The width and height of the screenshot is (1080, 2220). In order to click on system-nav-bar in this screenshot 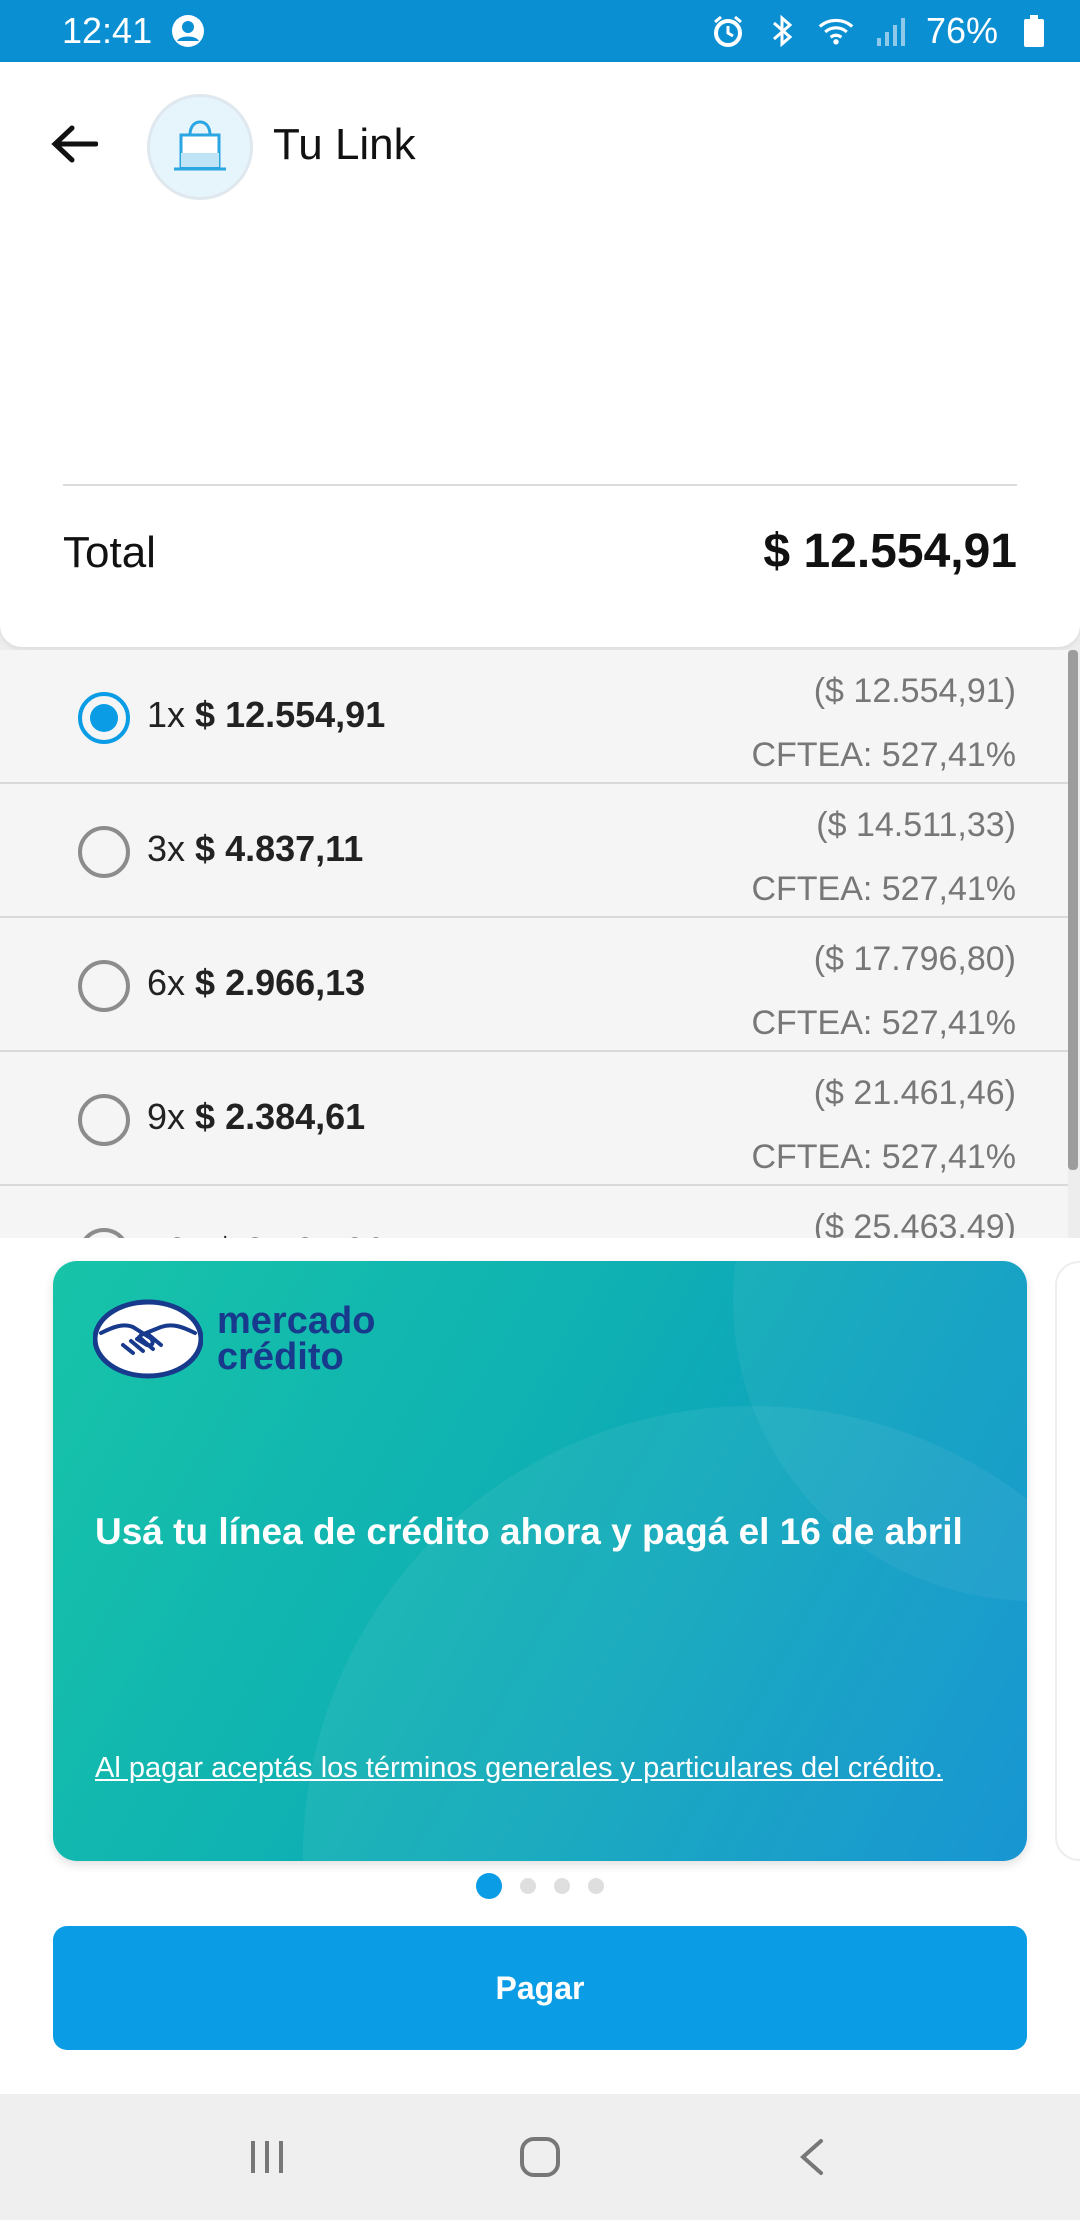, I will do `click(540, 2157)`.